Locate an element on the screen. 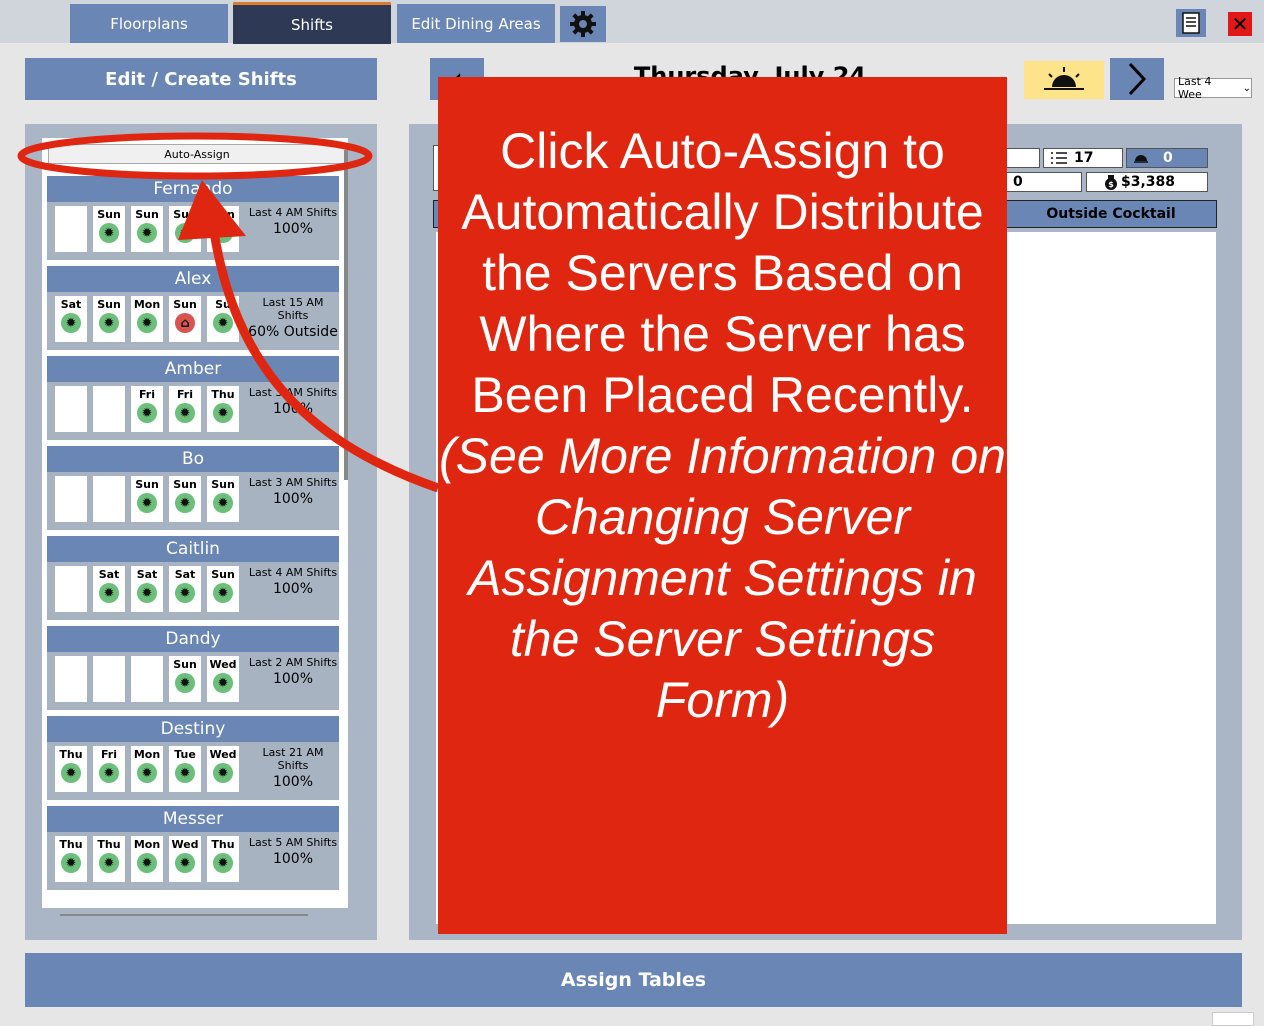 The image size is (1264, 1026). shift-day-slot: Mon ✹ is located at coordinates (147, 769).